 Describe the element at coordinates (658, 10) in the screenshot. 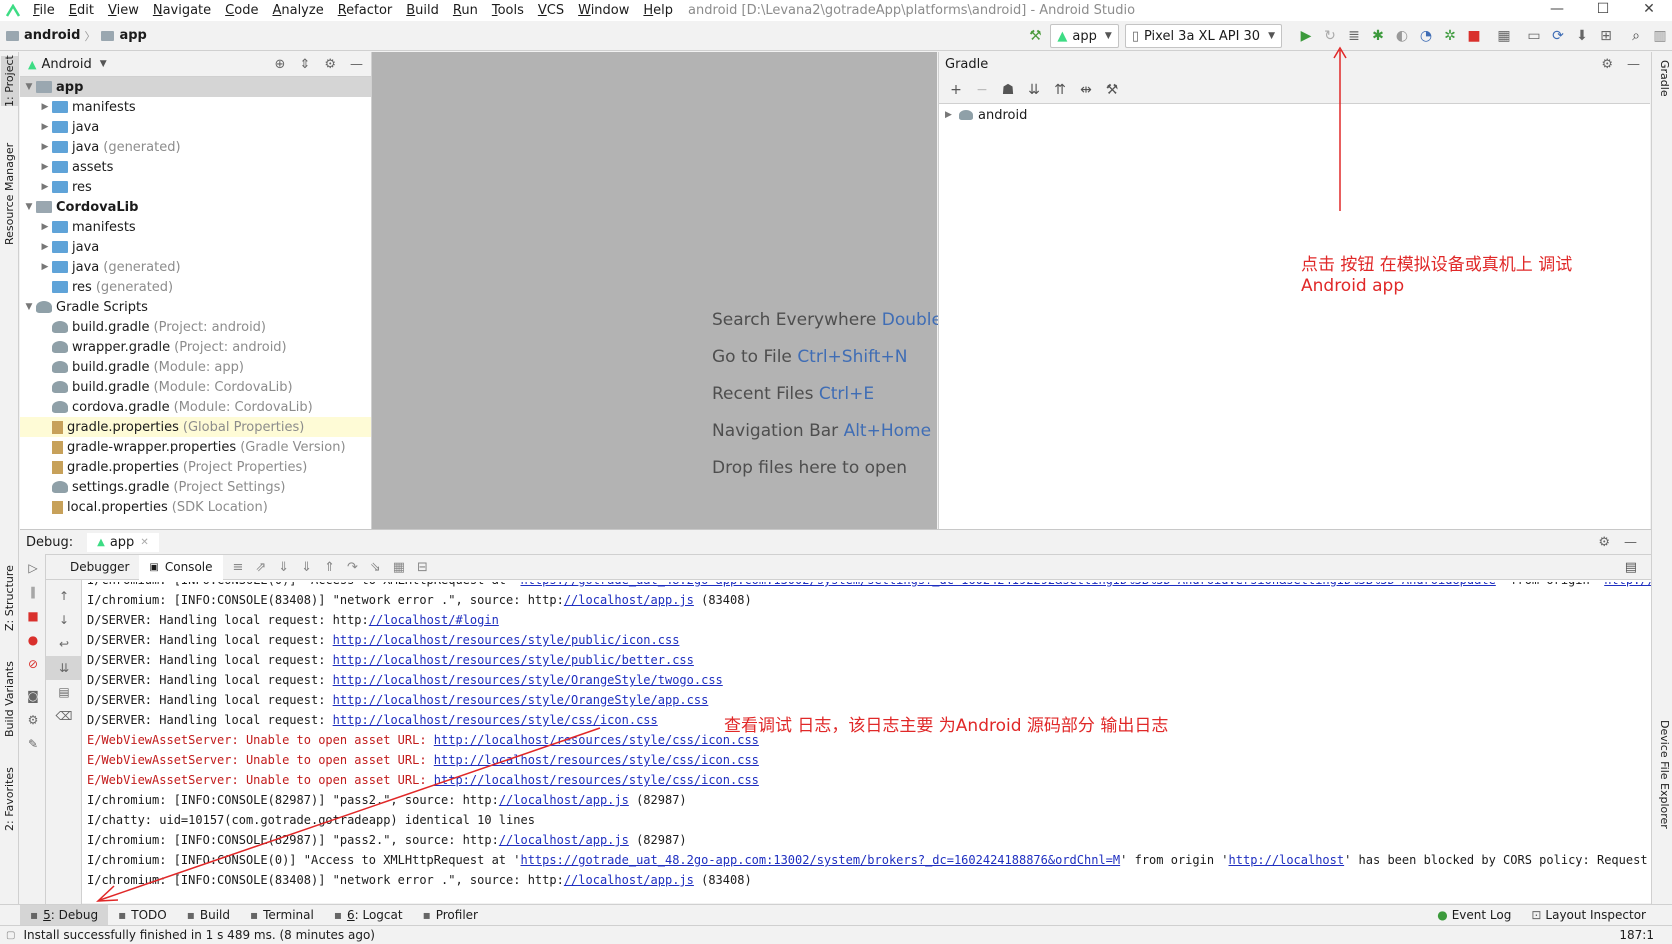

I see `menu-help: Help` at that location.